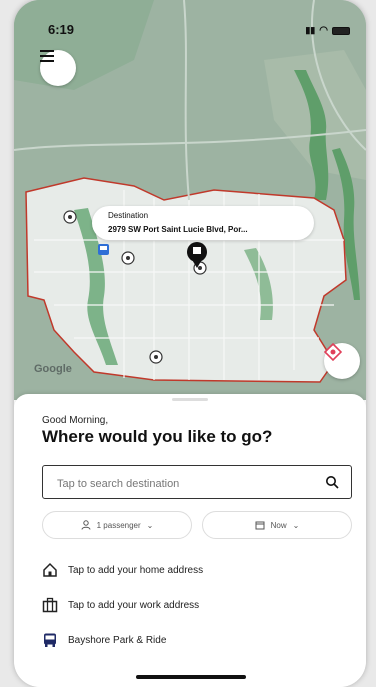  Describe the element at coordinates (191, 677) in the screenshot. I see `home-indicator` at that location.